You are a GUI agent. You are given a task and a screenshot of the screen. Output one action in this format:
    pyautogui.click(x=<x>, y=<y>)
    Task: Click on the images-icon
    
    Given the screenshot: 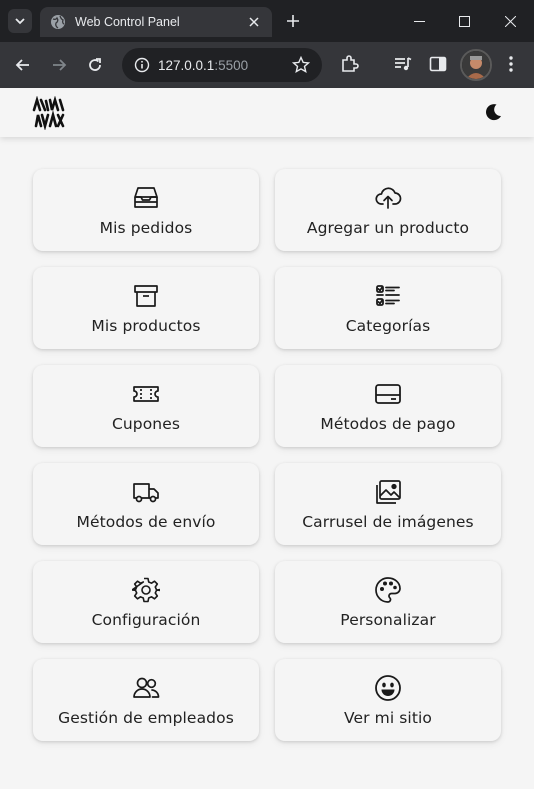 What is the action you would take?
    pyautogui.click(x=388, y=492)
    